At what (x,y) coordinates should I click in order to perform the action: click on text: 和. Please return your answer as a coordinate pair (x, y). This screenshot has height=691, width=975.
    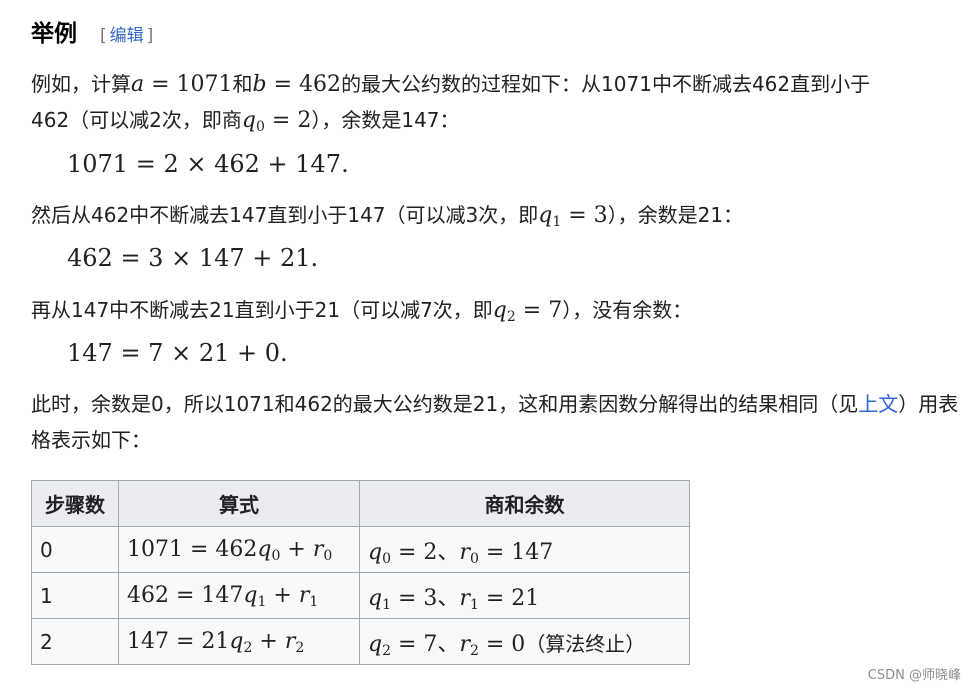
    Looking at the image, I should click on (242, 84).